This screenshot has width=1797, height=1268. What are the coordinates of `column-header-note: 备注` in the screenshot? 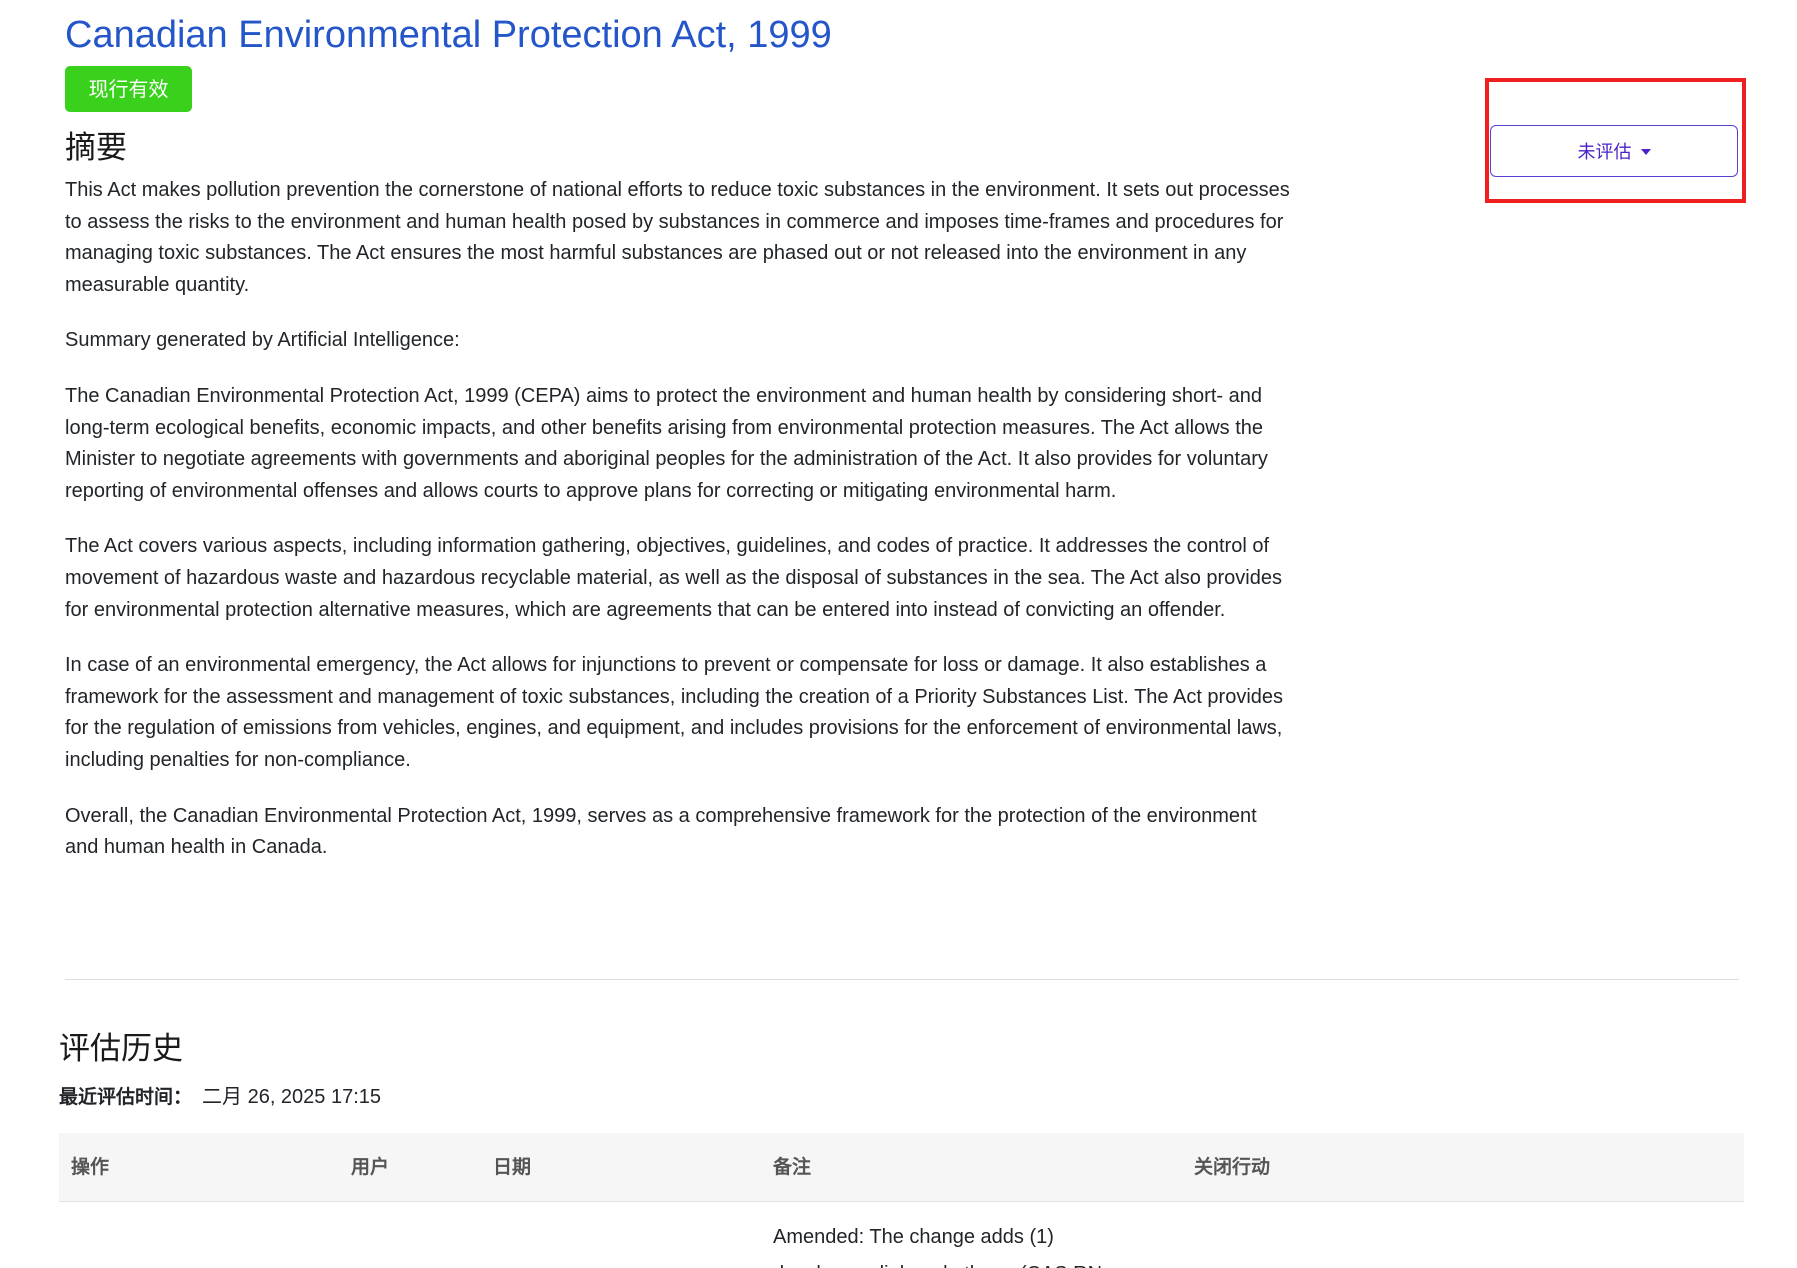 It's located at (792, 1167).